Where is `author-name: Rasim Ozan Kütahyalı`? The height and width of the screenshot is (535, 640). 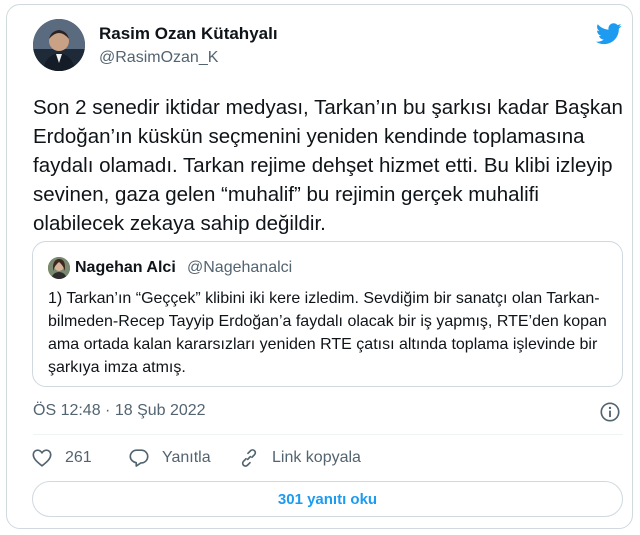 author-name: Rasim Ozan Kütahyalı is located at coordinates (188, 34).